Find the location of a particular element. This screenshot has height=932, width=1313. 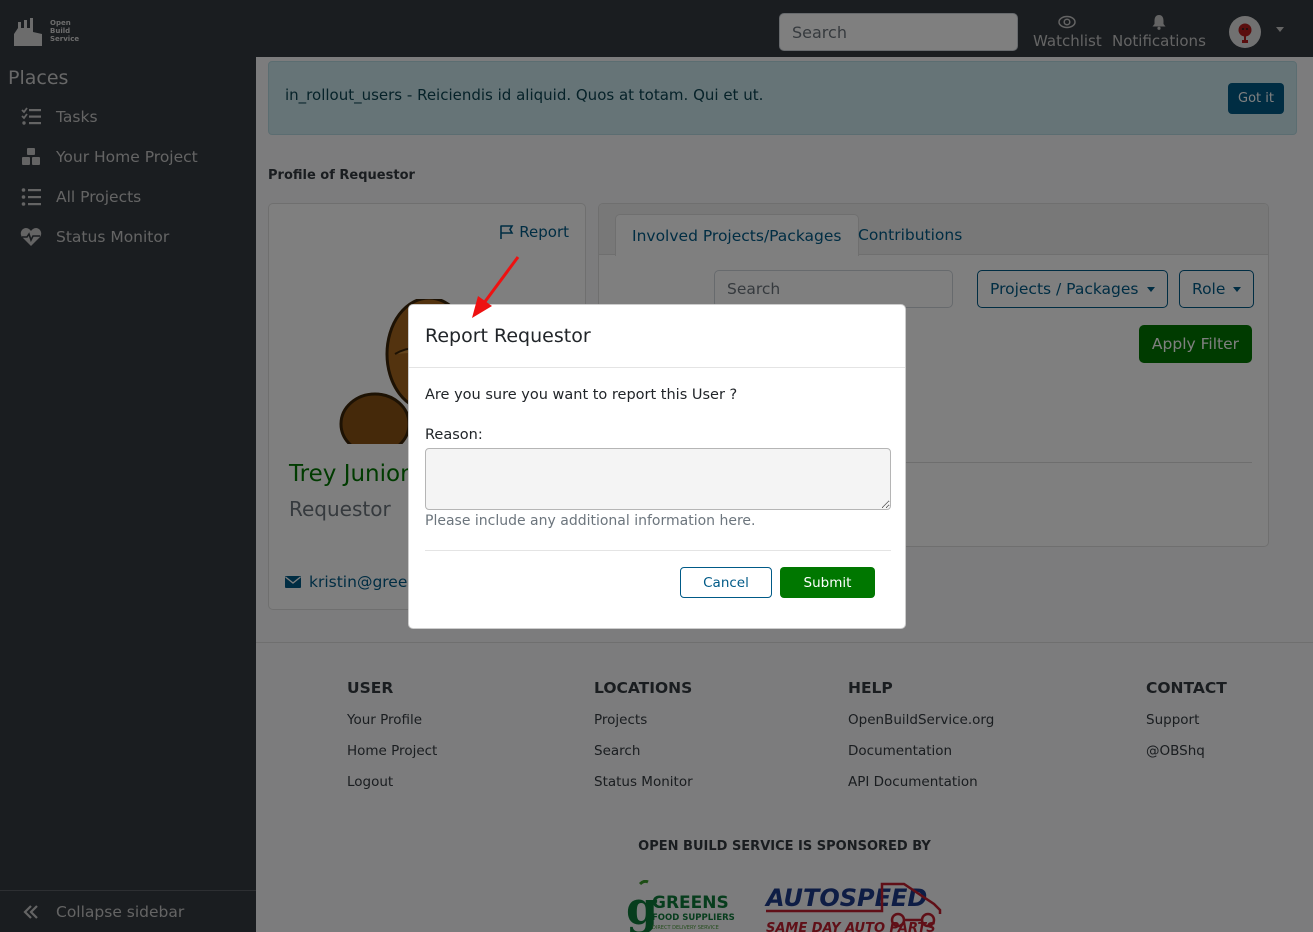

modal-header-divider is located at coordinates (657, 367).